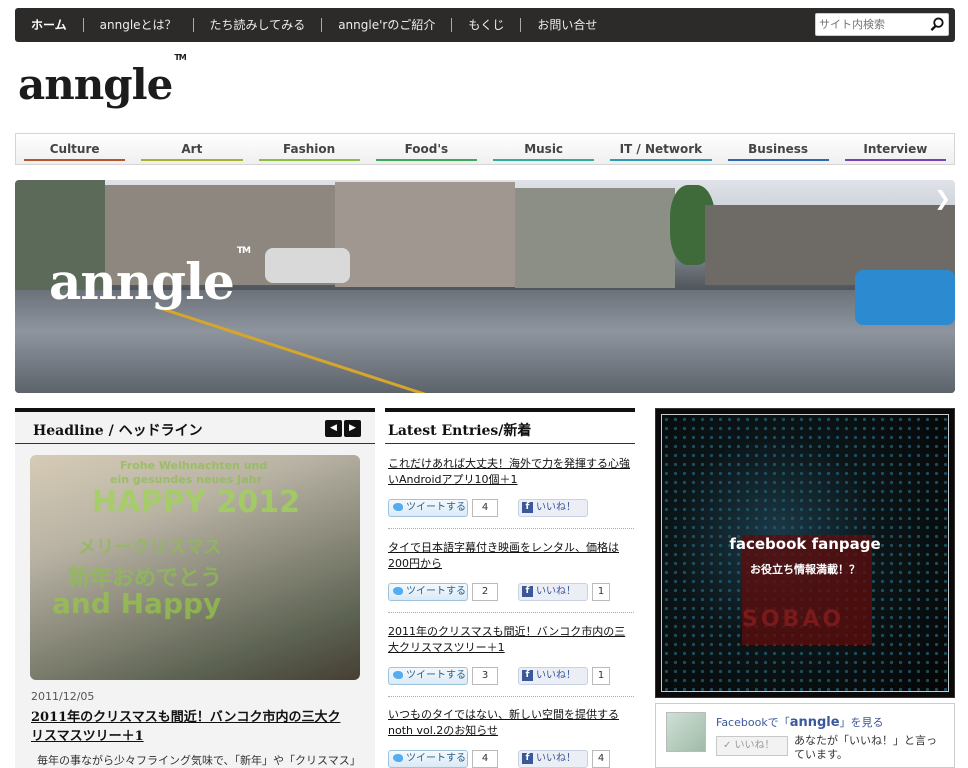 The width and height of the screenshot is (968, 768). I want to click on category-label: Food's, so click(426, 149).